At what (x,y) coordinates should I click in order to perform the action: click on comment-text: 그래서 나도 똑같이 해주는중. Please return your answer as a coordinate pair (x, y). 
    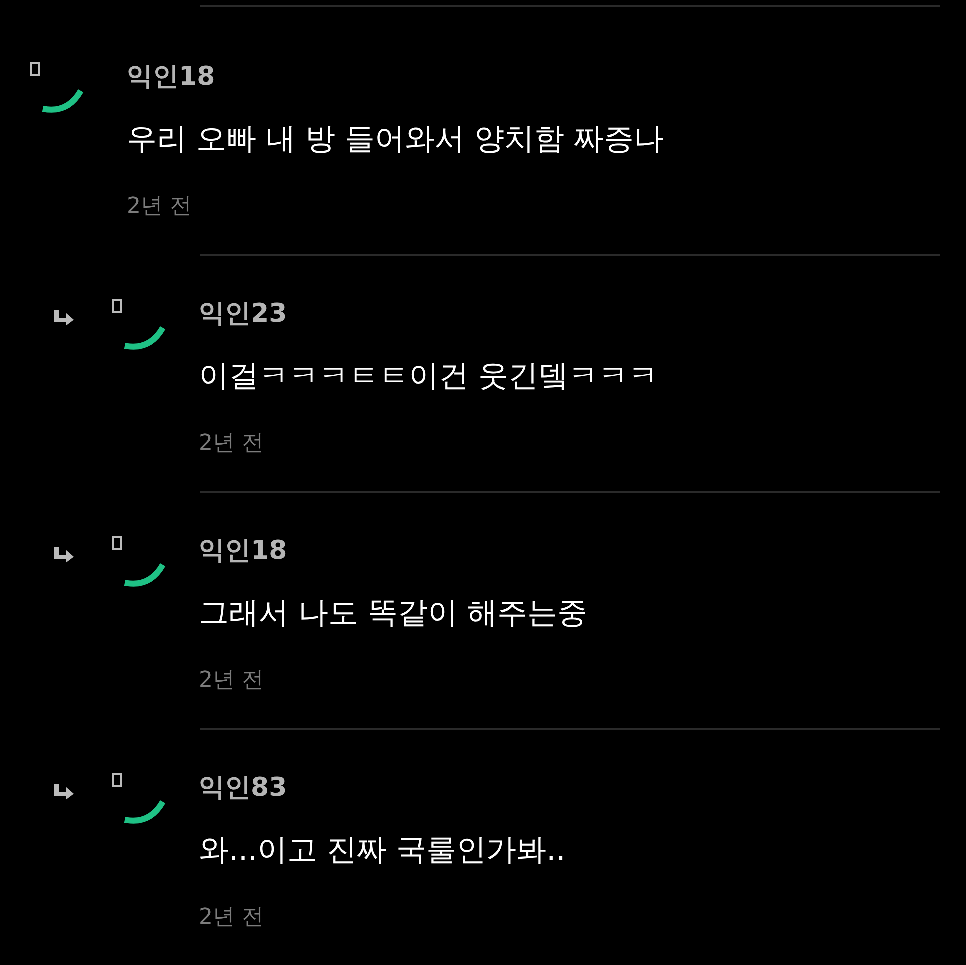
    Looking at the image, I should click on (393, 614).